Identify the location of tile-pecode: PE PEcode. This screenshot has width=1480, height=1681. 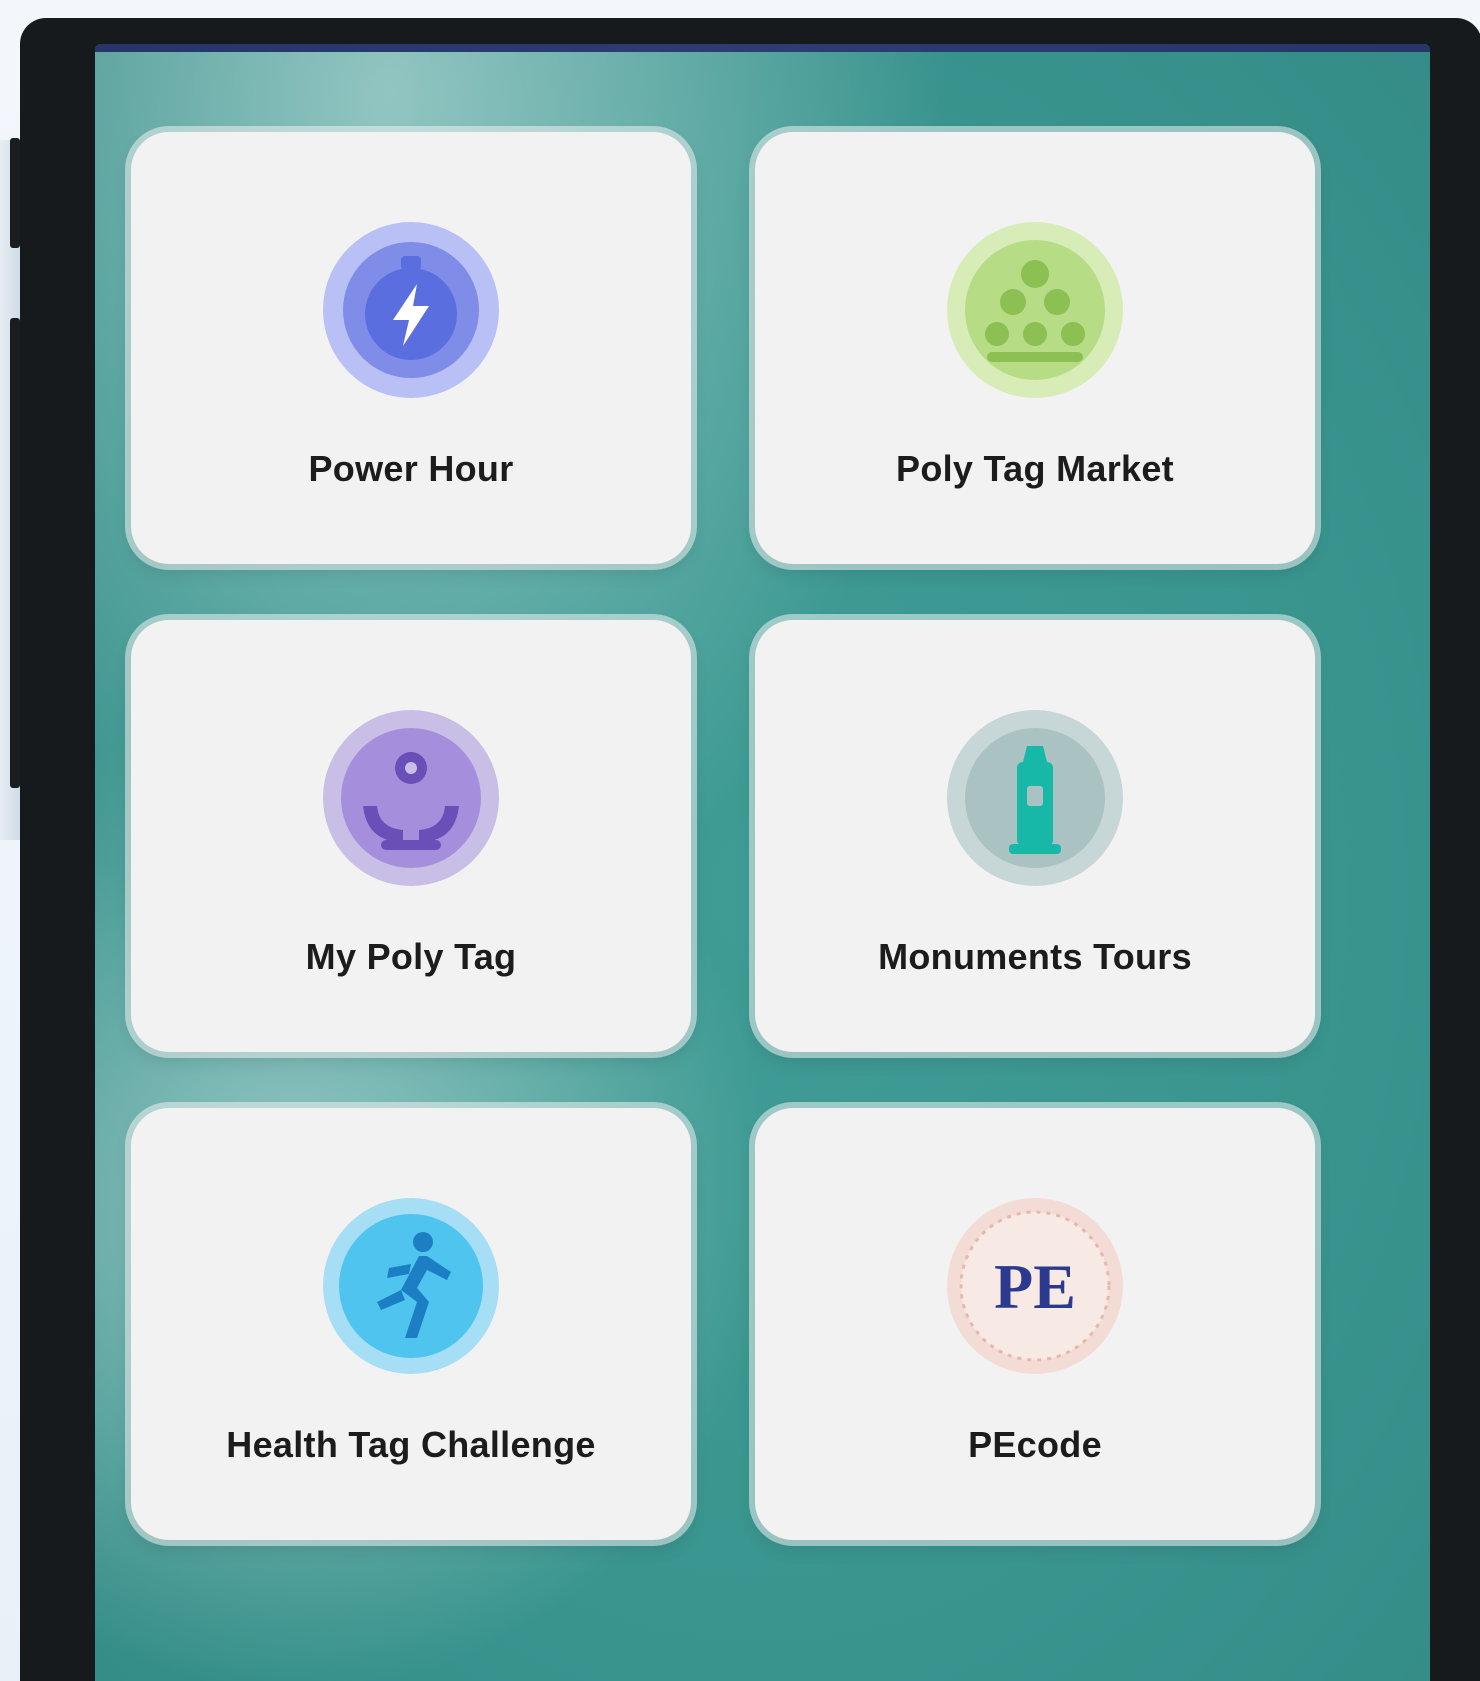
(1035, 1324).